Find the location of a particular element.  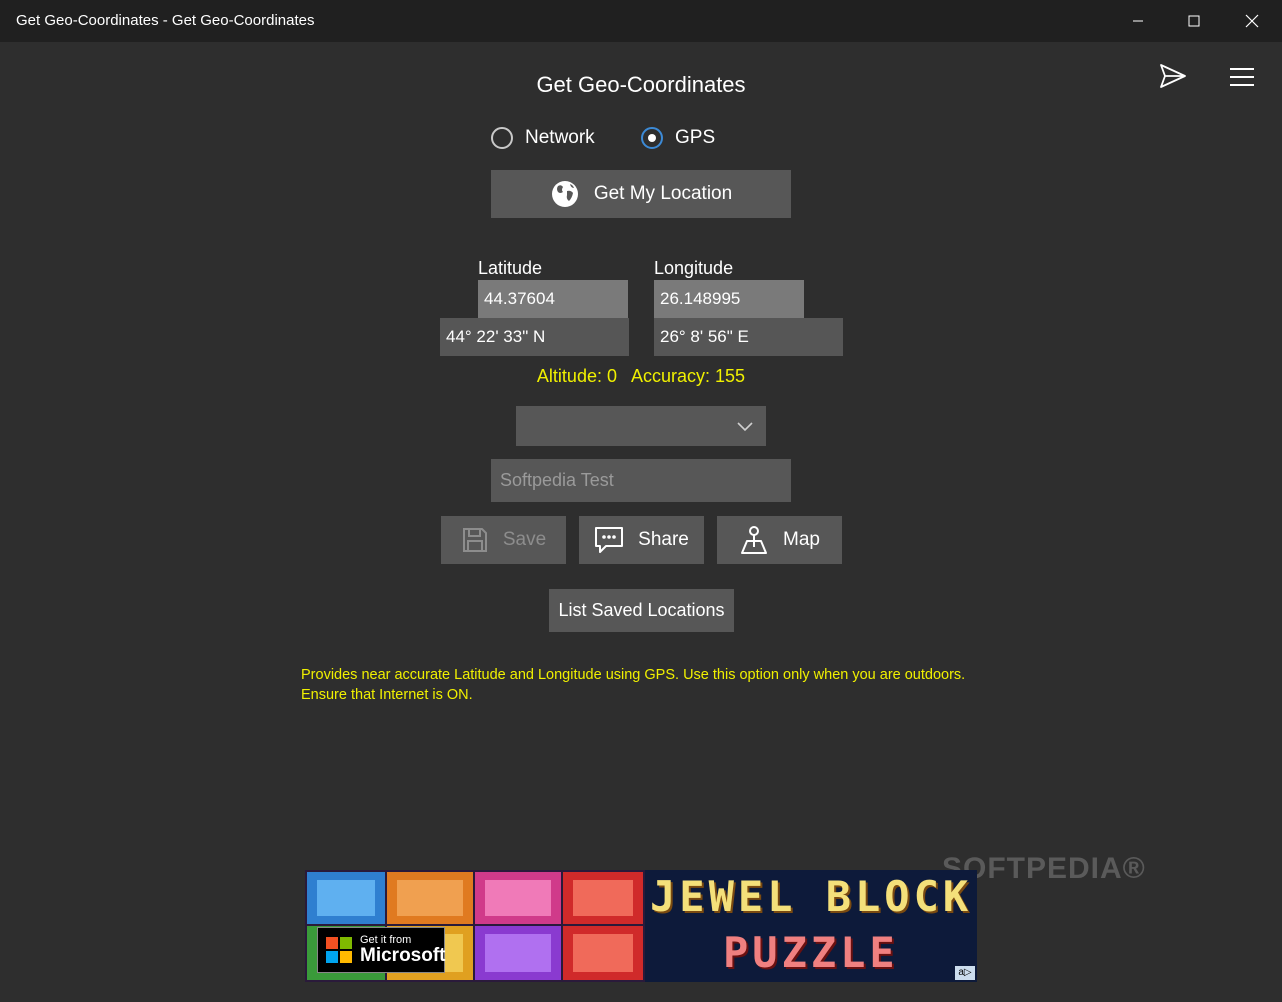

list-saved-locations-button: List Saved Locations is located at coordinates (641, 610).